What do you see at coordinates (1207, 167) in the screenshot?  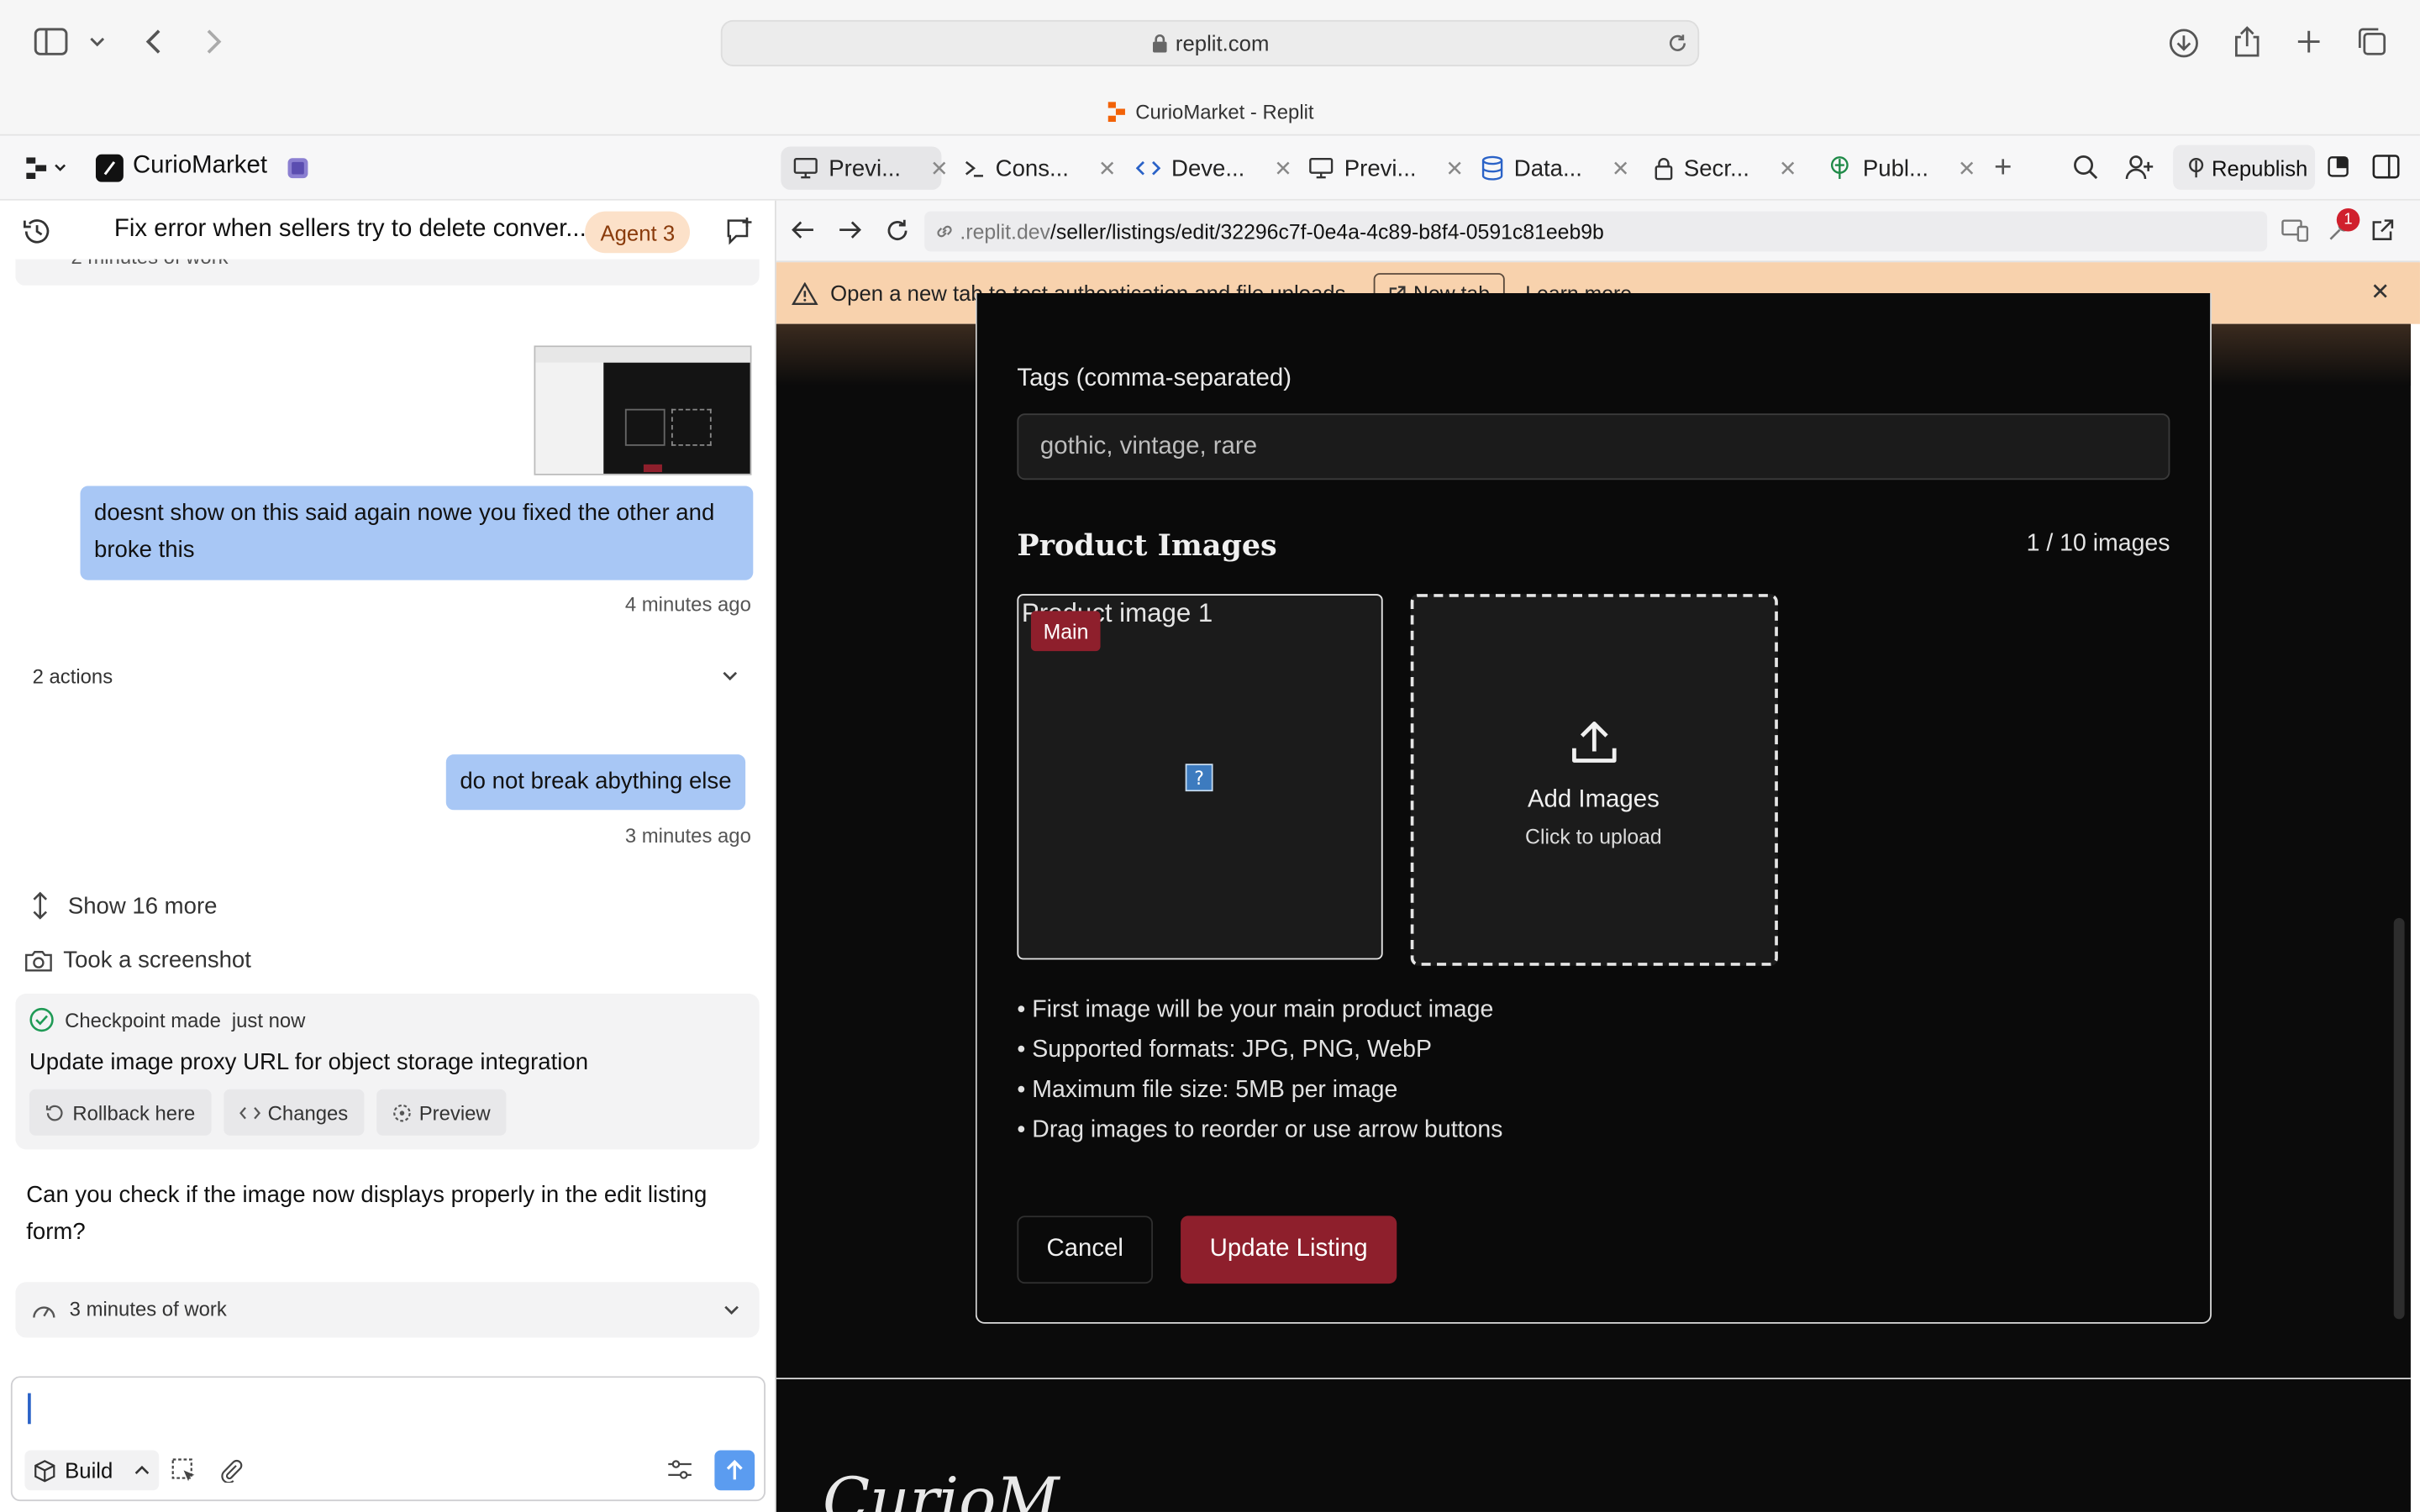 I see `tab-devtools: Deve... ✕` at bounding box center [1207, 167].